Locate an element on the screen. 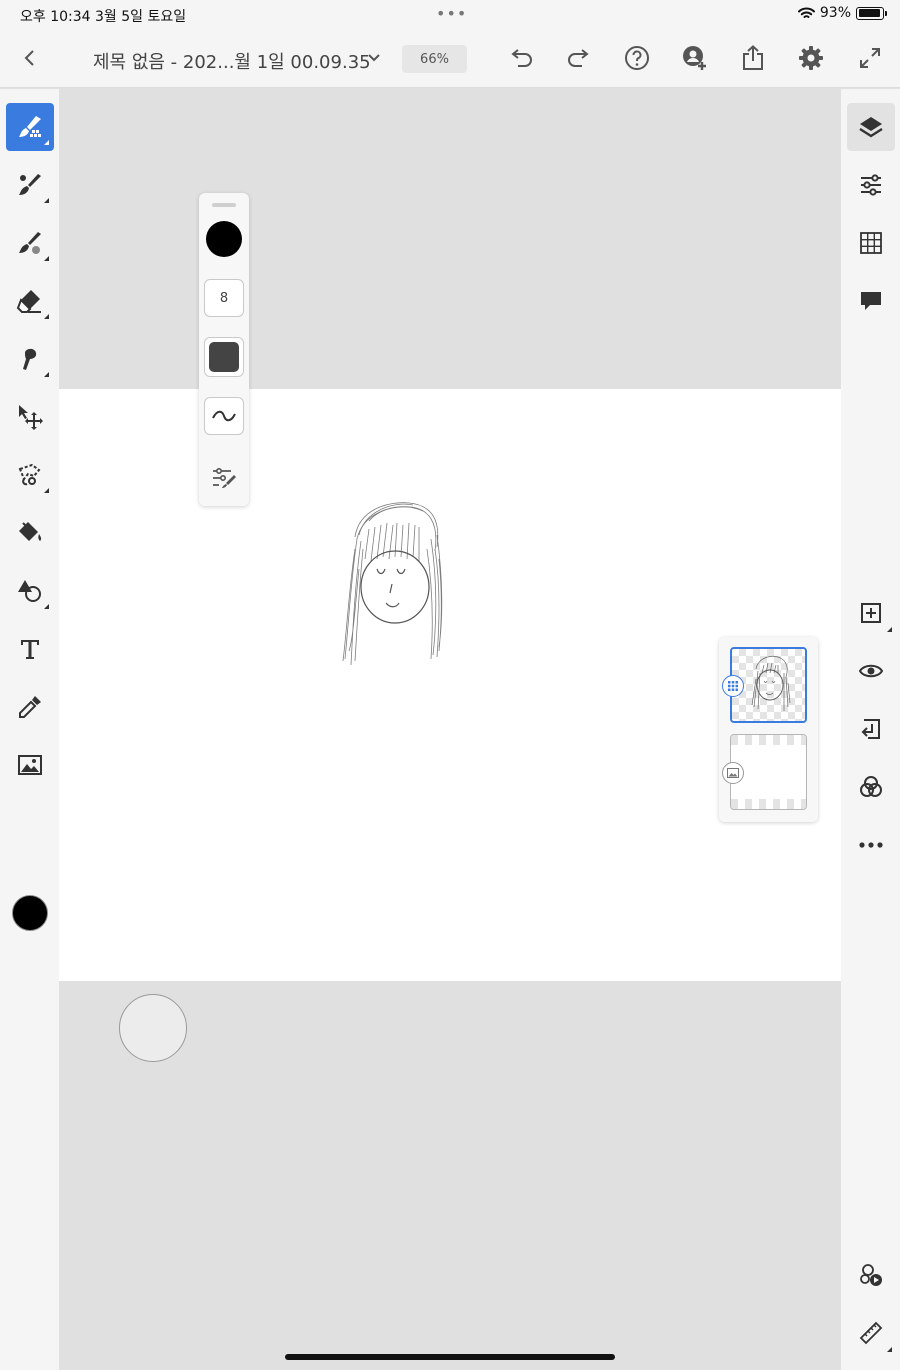  comments-button is located at coordinates (871, 301).